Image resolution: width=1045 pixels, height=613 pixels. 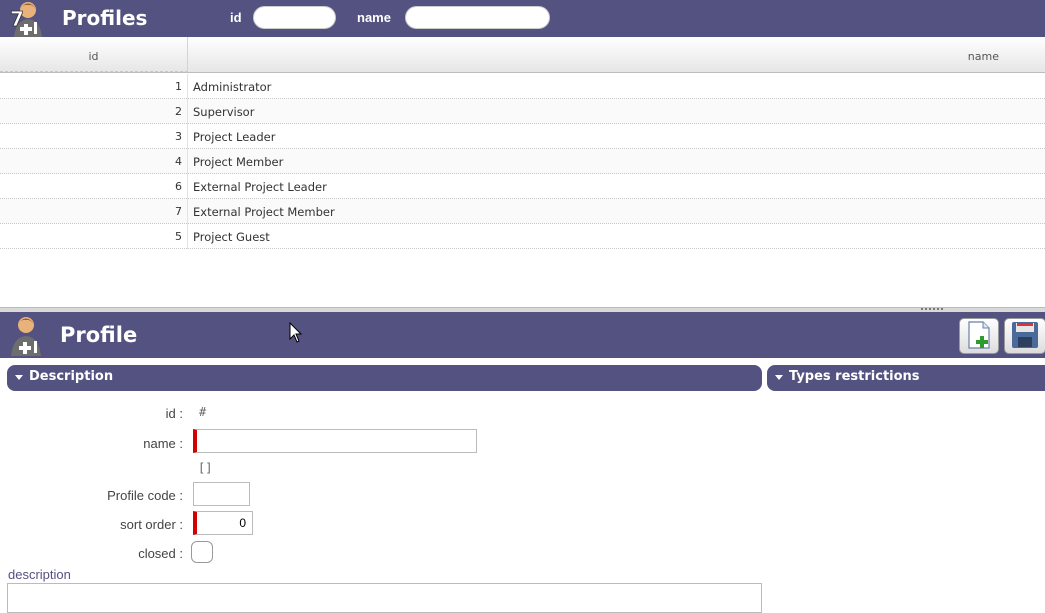 I want to click on name-input, so click(x=335, y=441).